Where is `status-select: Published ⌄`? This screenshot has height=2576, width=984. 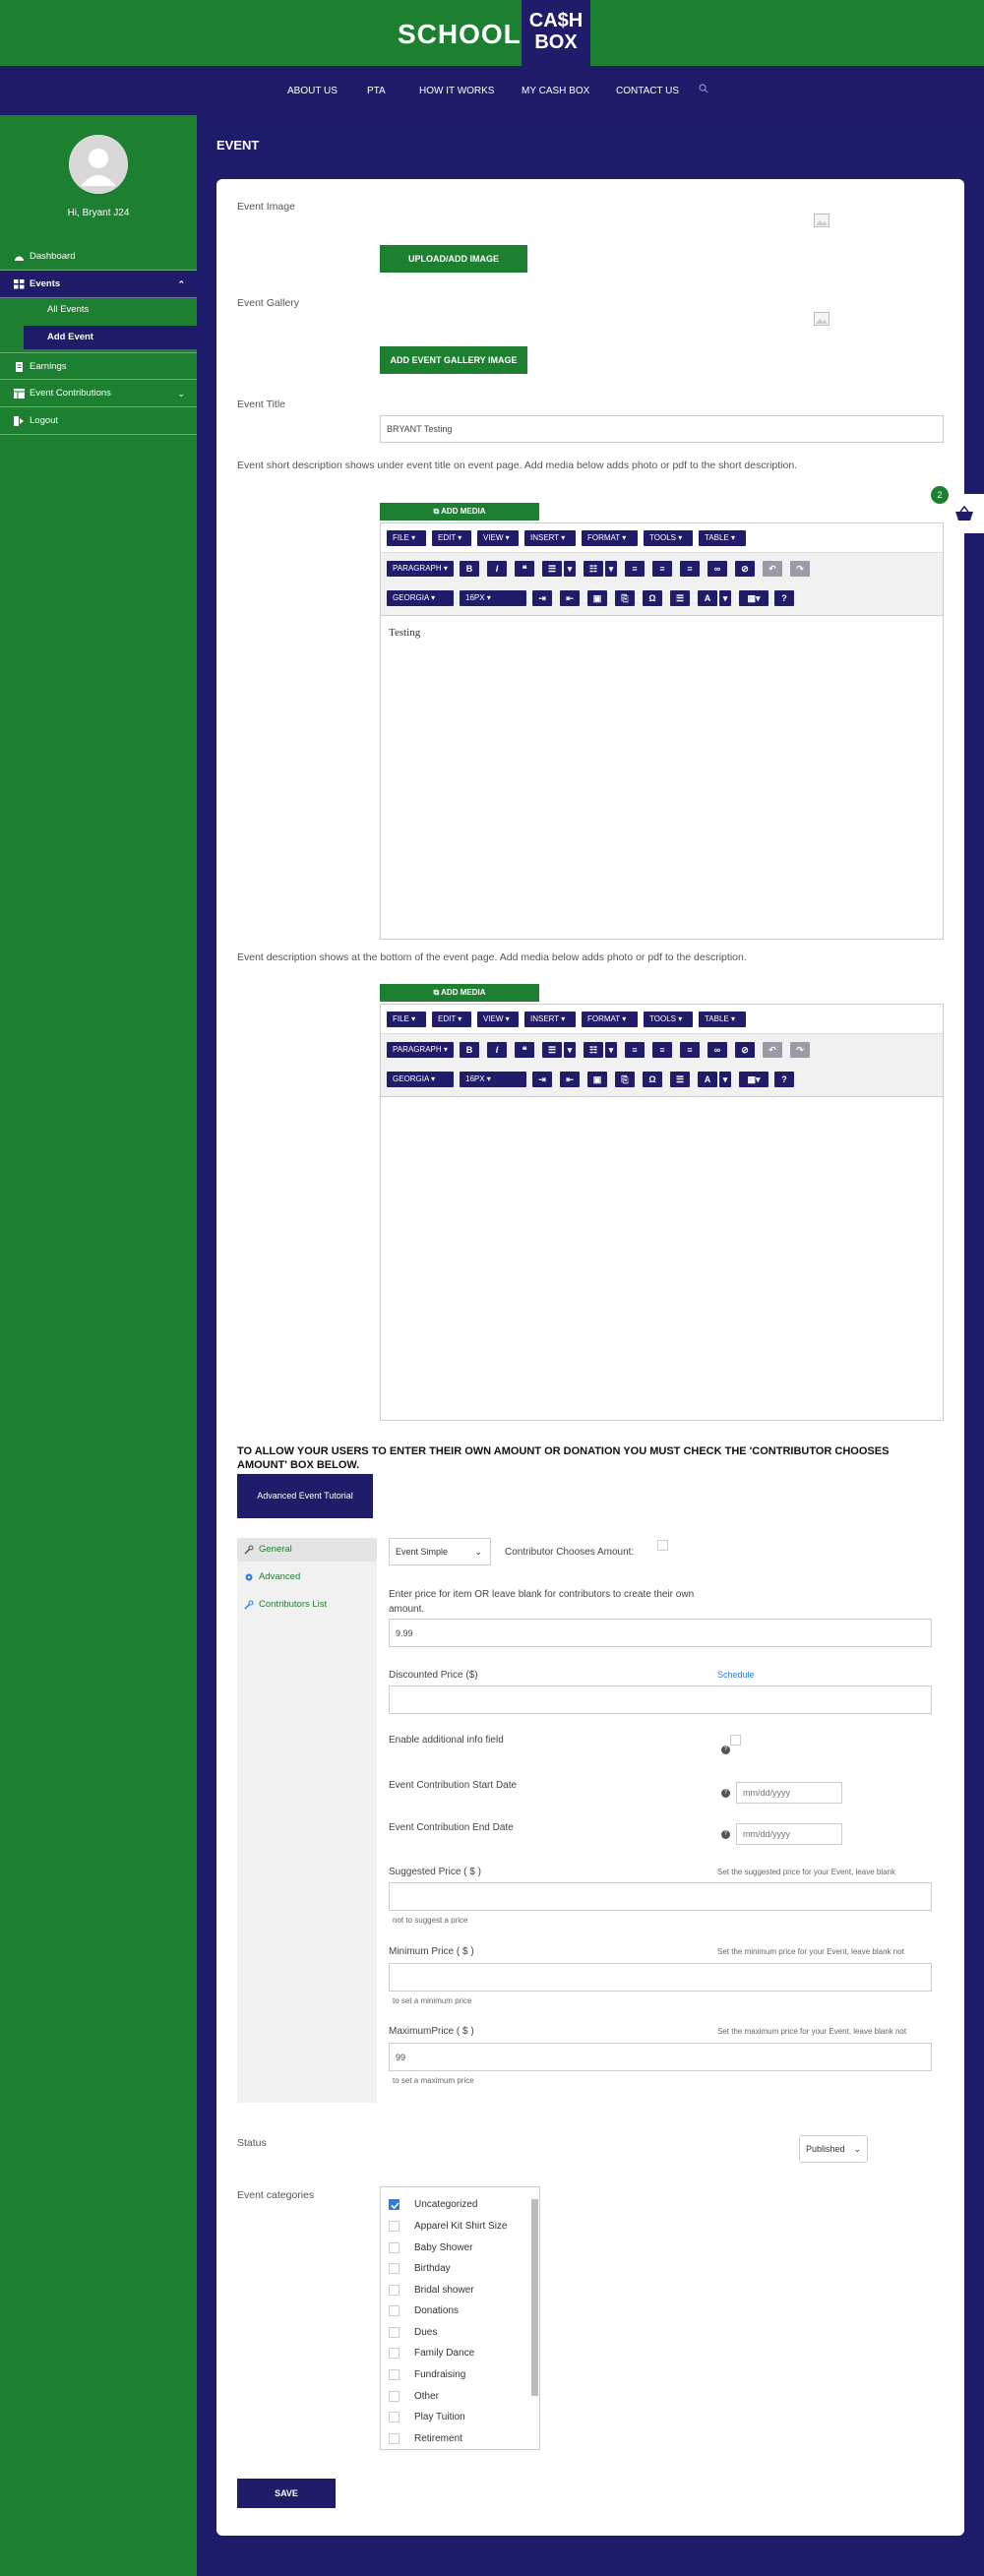 status-select: Published ⌄ is located at coordinates (833, 2149).